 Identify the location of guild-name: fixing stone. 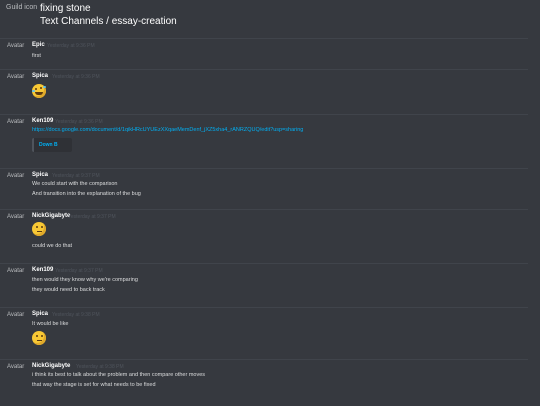
(65, 8).